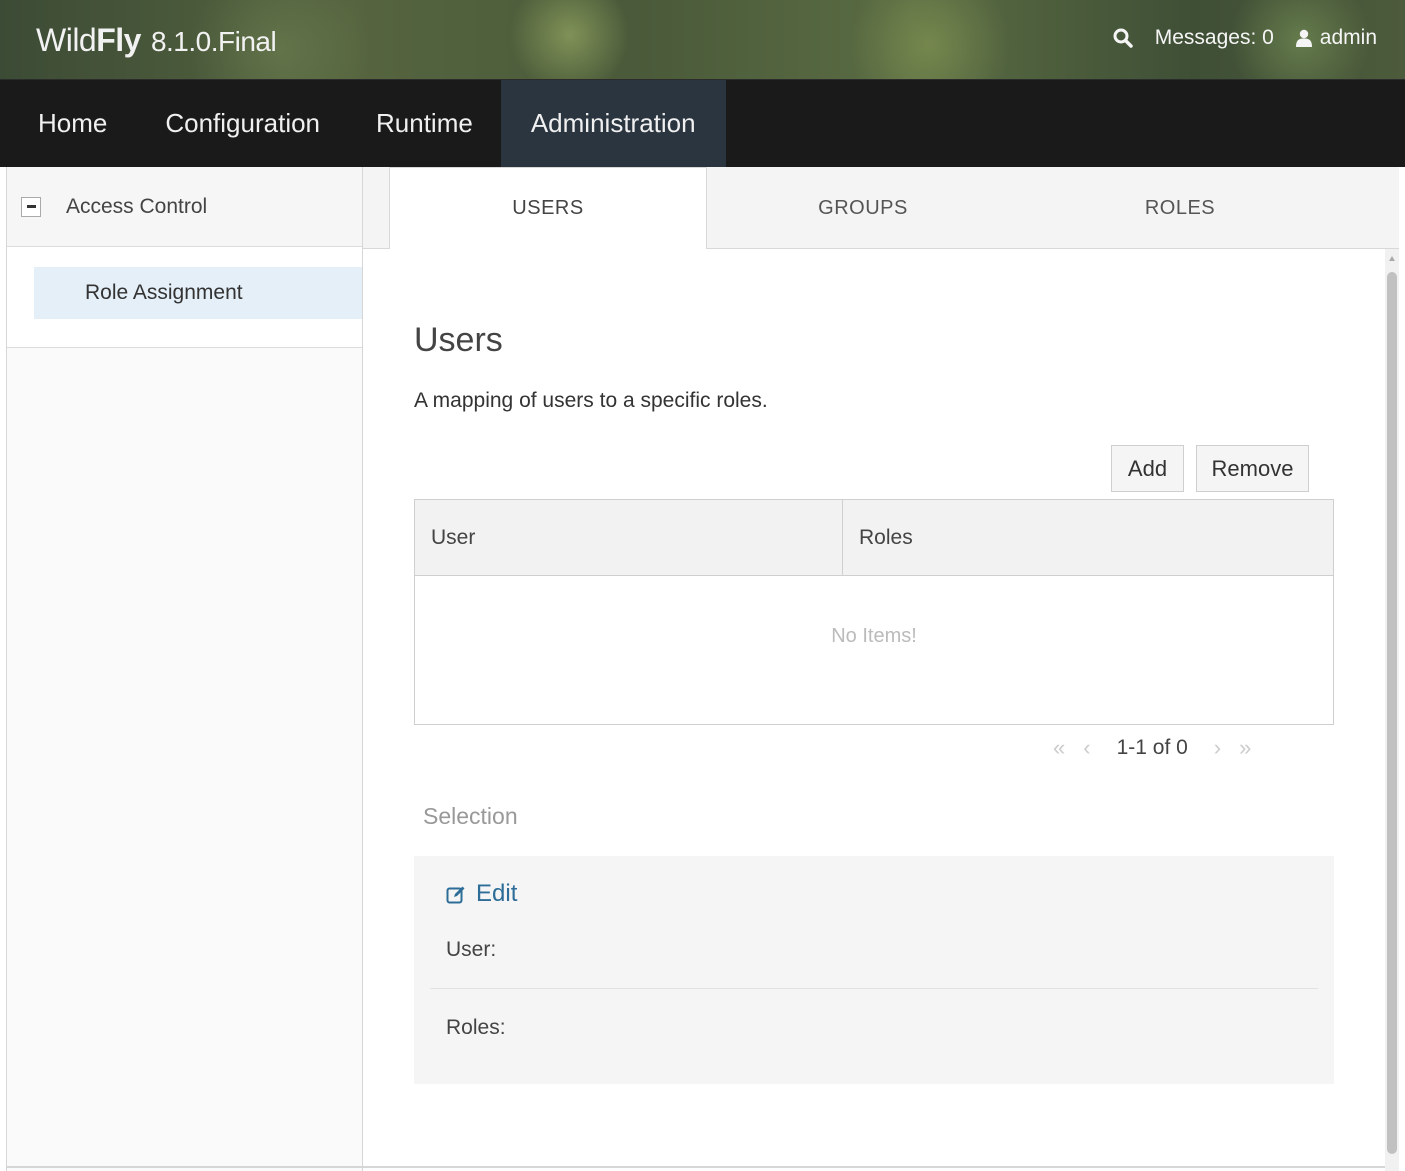 This screenshot has width=1405, height=1171. I want to click on user-field-label: User:, so click(471, 949).